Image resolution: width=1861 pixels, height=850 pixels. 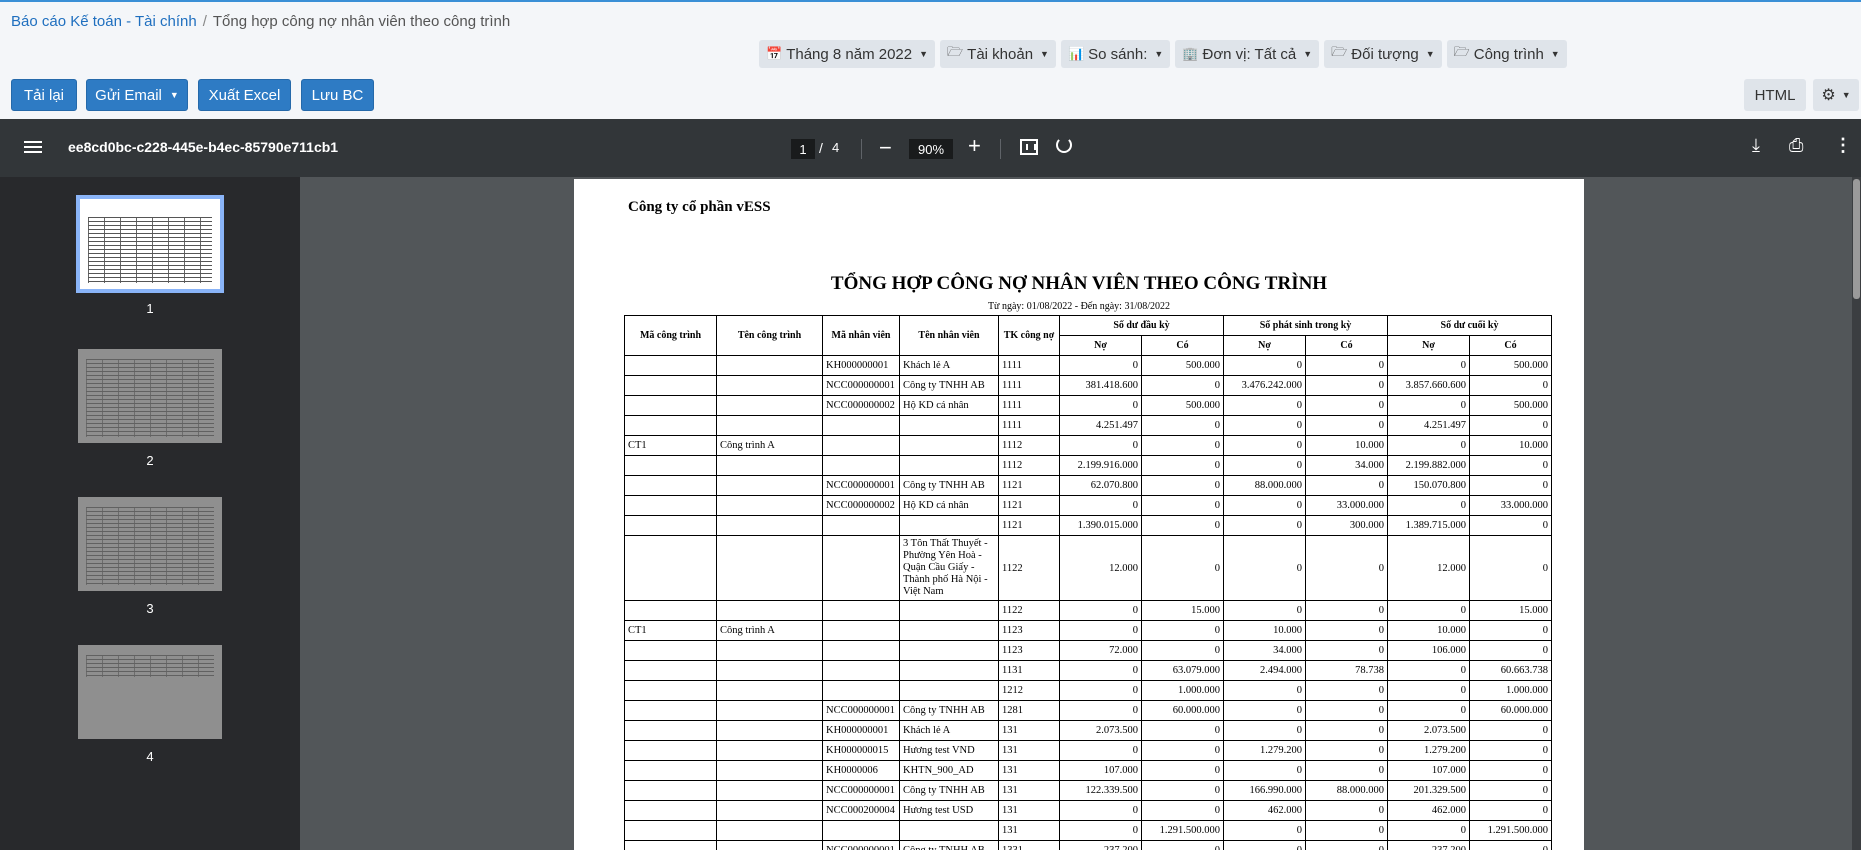 I want to click on reload-button: Tải lại, so click(x=44, y=95).